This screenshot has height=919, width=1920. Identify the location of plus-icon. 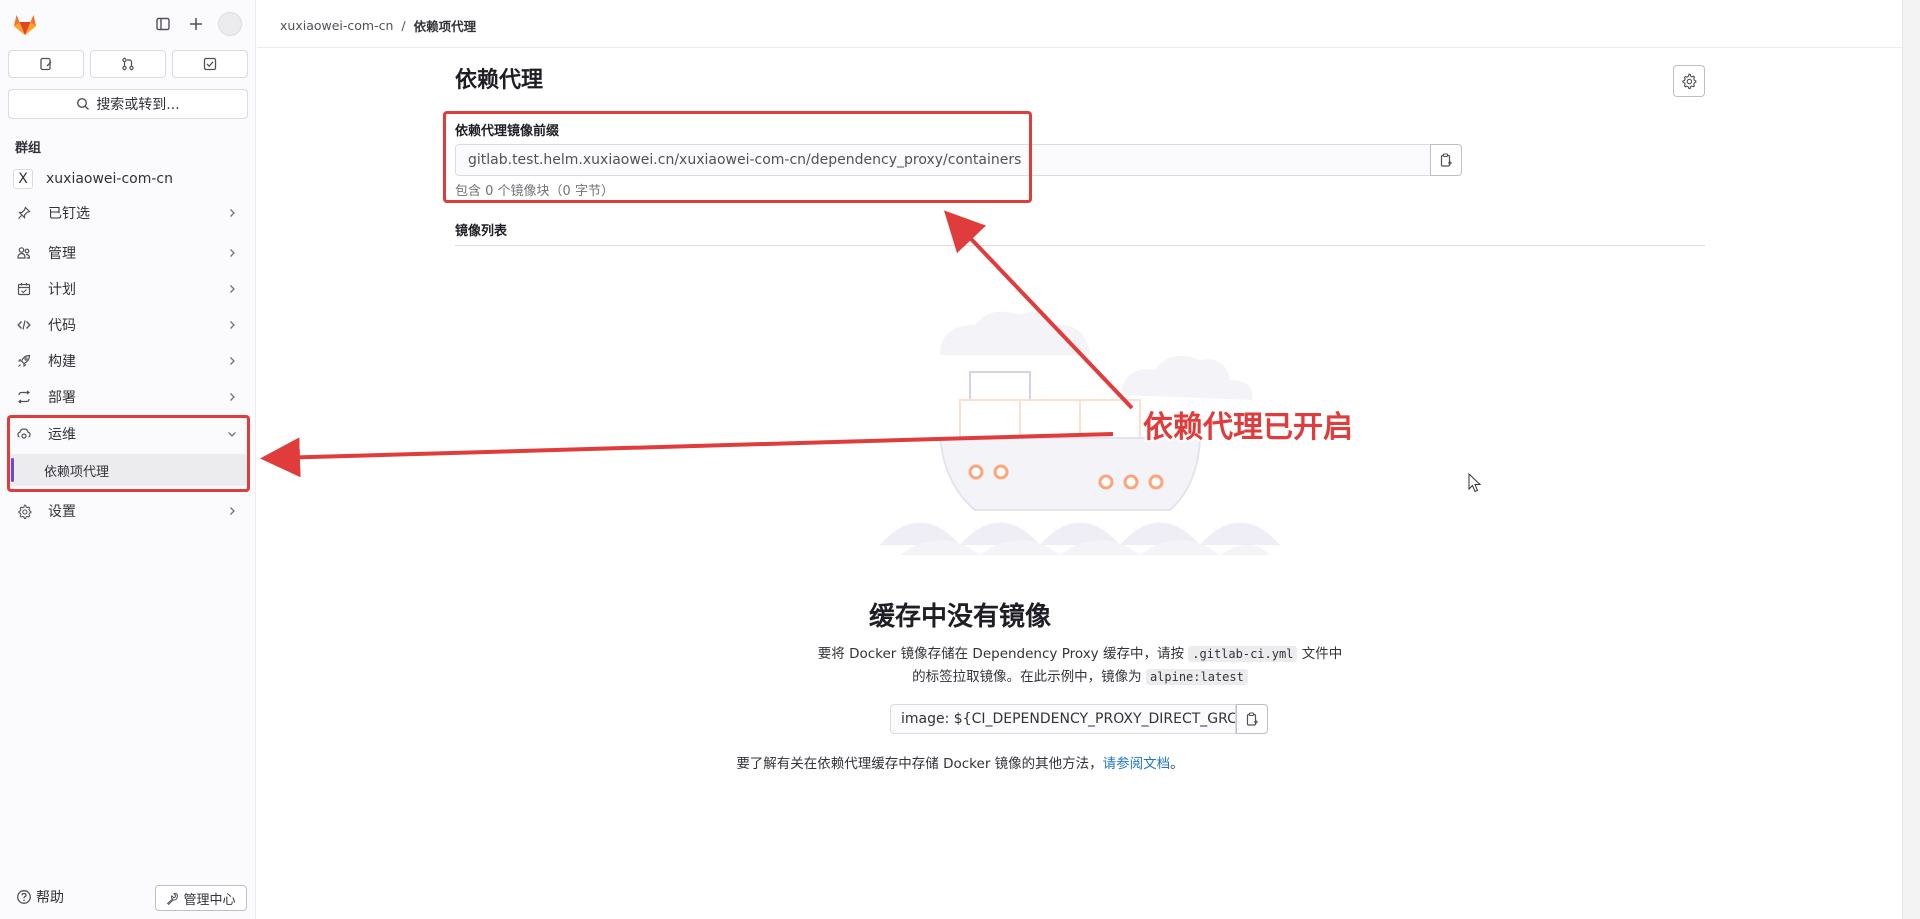
(196, 24).